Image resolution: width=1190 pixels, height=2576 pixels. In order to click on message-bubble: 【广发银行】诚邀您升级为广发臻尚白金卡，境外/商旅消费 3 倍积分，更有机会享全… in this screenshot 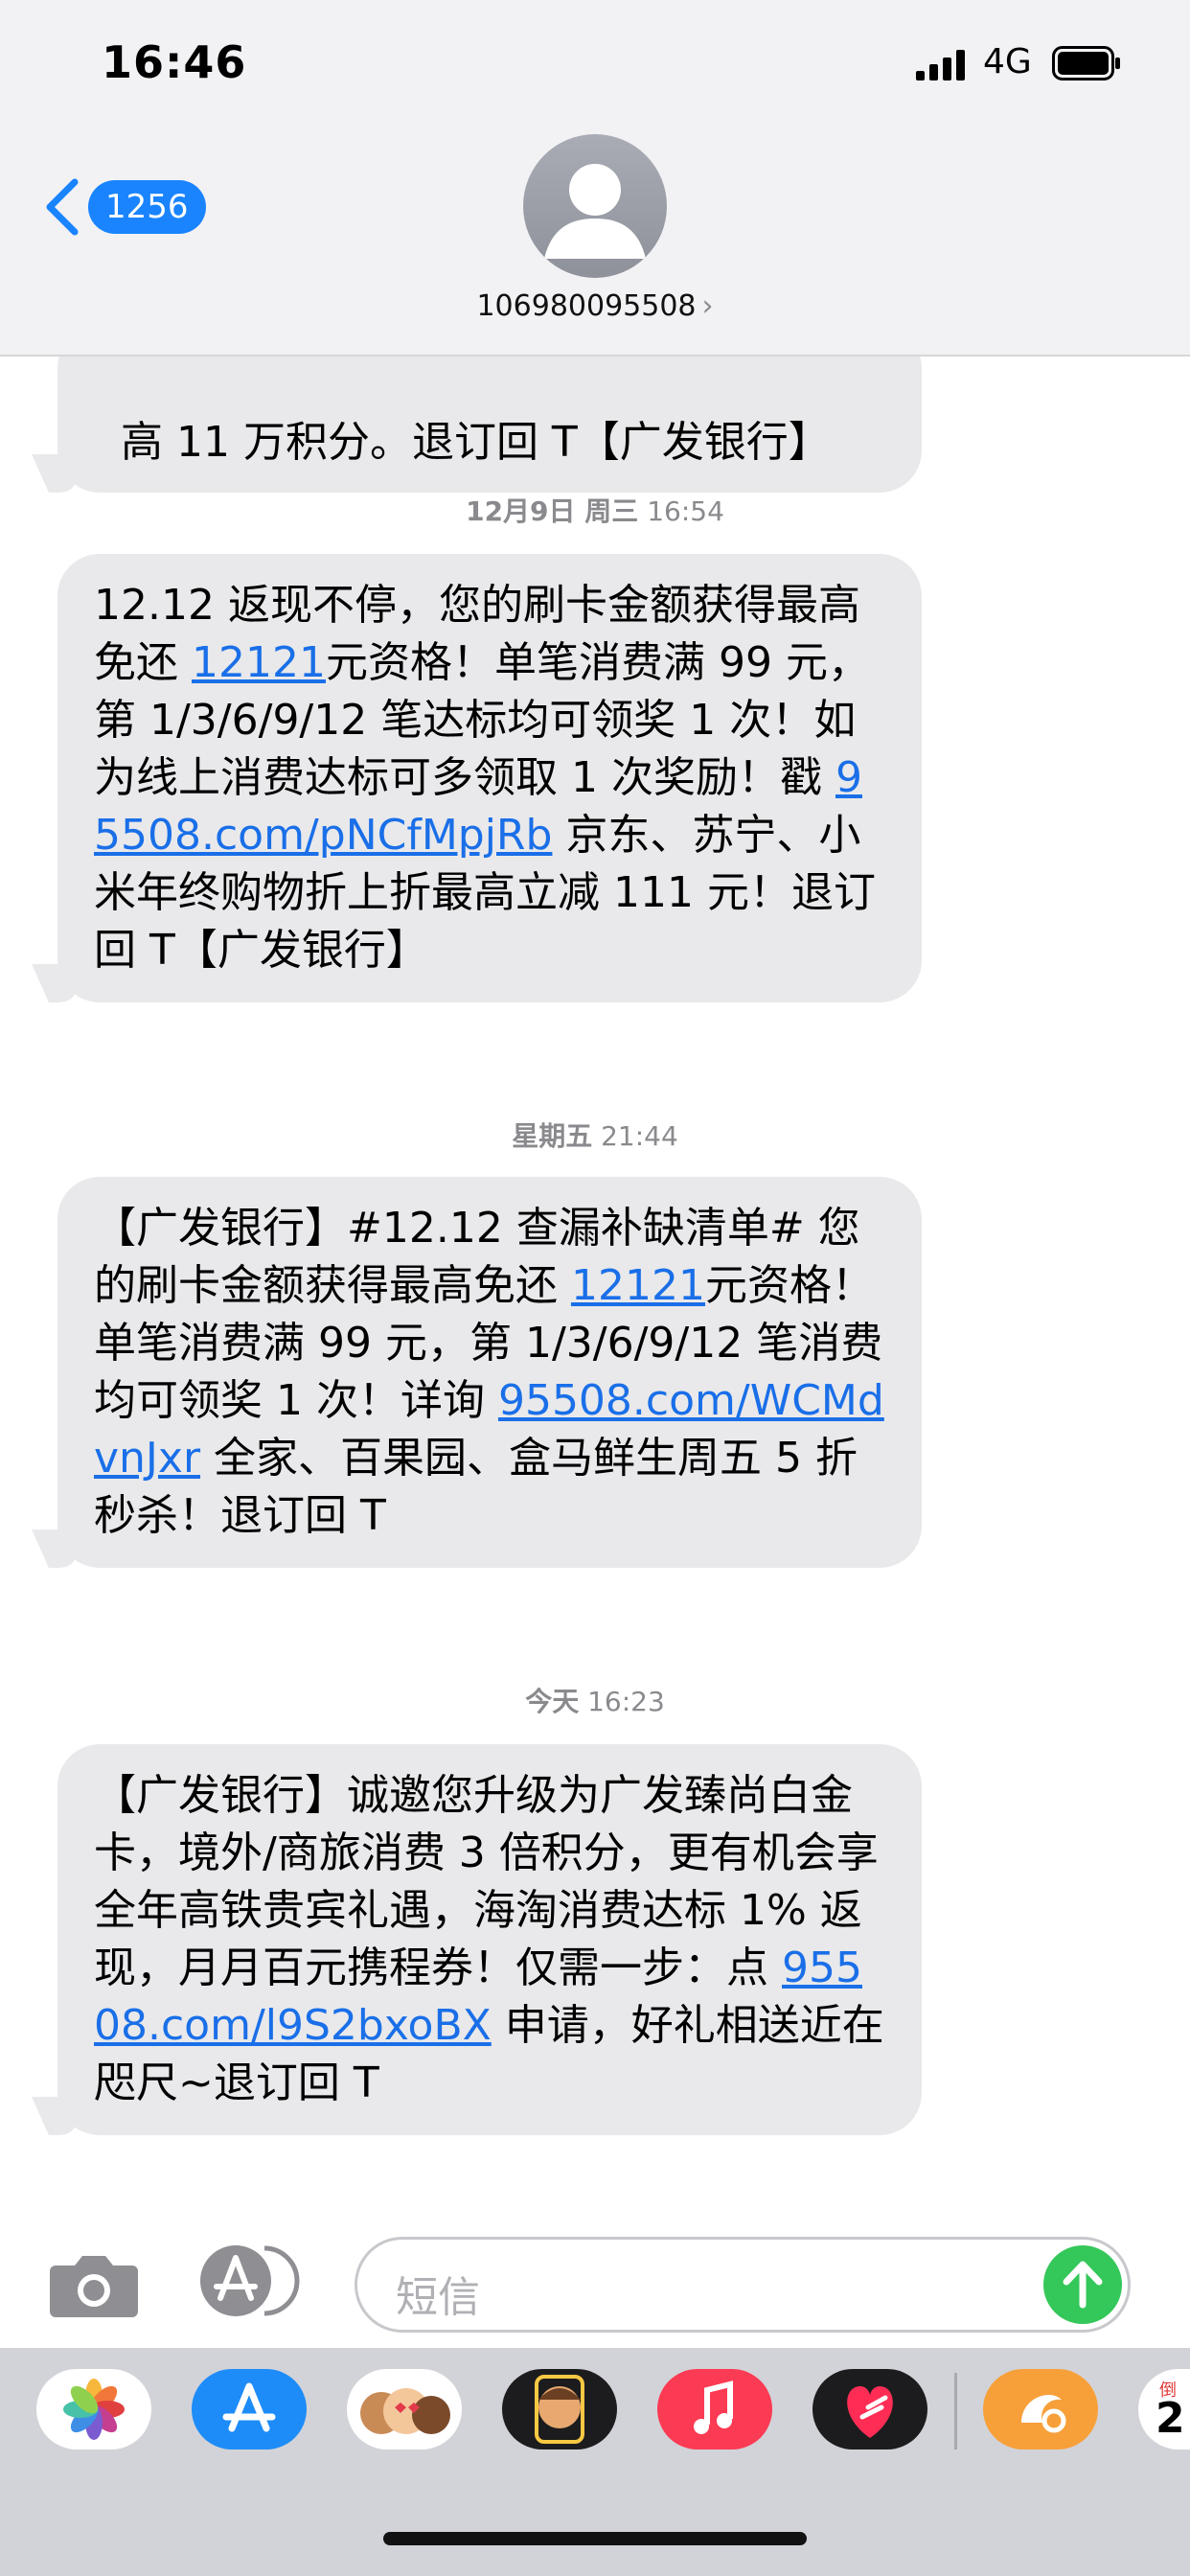, I will do `click(490, 1939)`.